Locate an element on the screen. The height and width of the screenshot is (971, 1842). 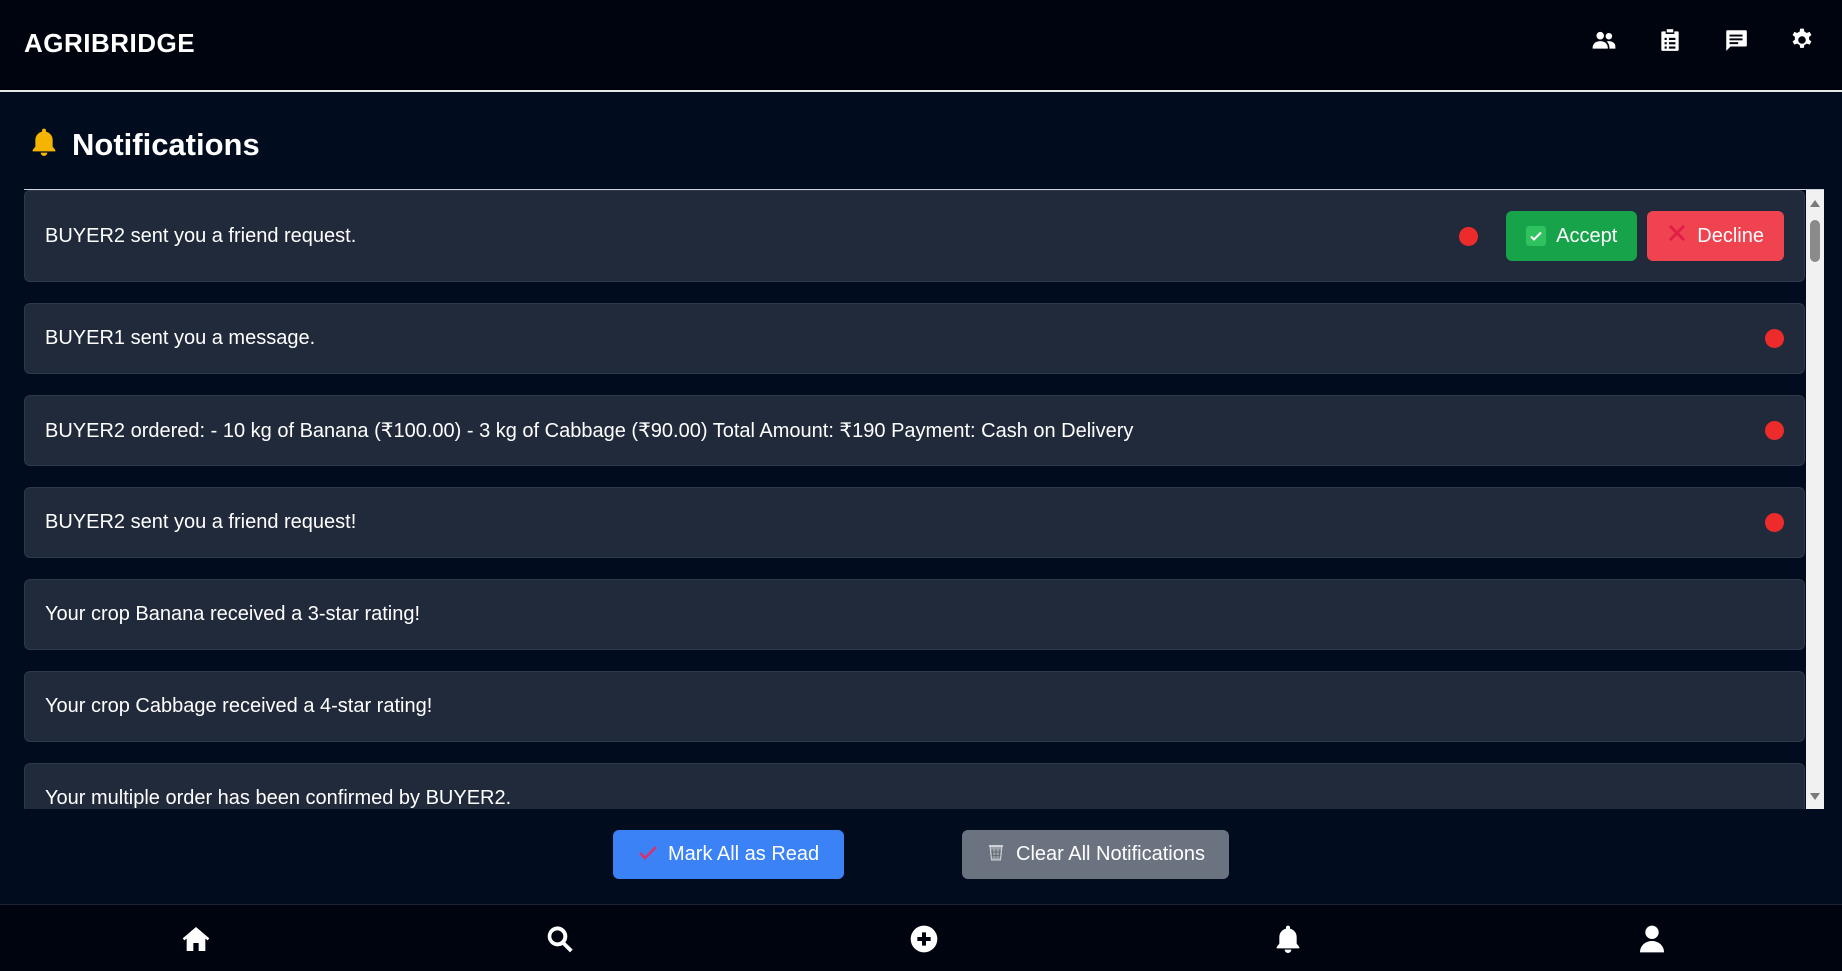
top-icon-group is located at coordinates (1703, 40).